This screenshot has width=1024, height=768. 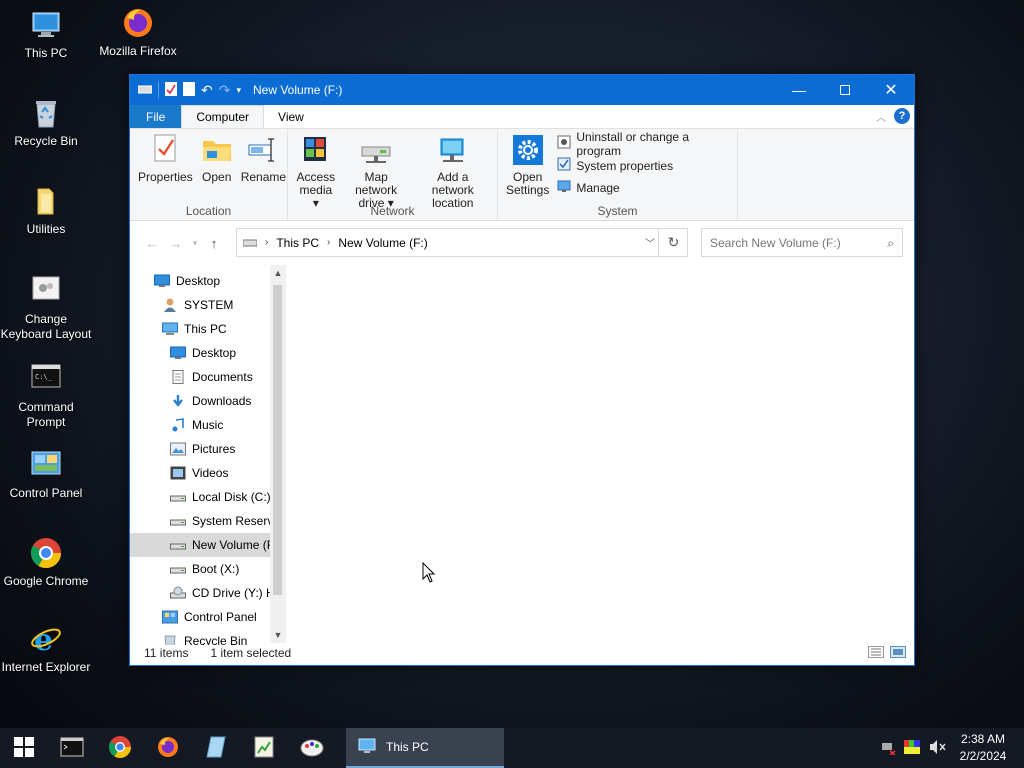 What do you see at coordinates (166, 653) in the screenshot?
I see `item-count: 11 items` at bounding box center [166, 653].